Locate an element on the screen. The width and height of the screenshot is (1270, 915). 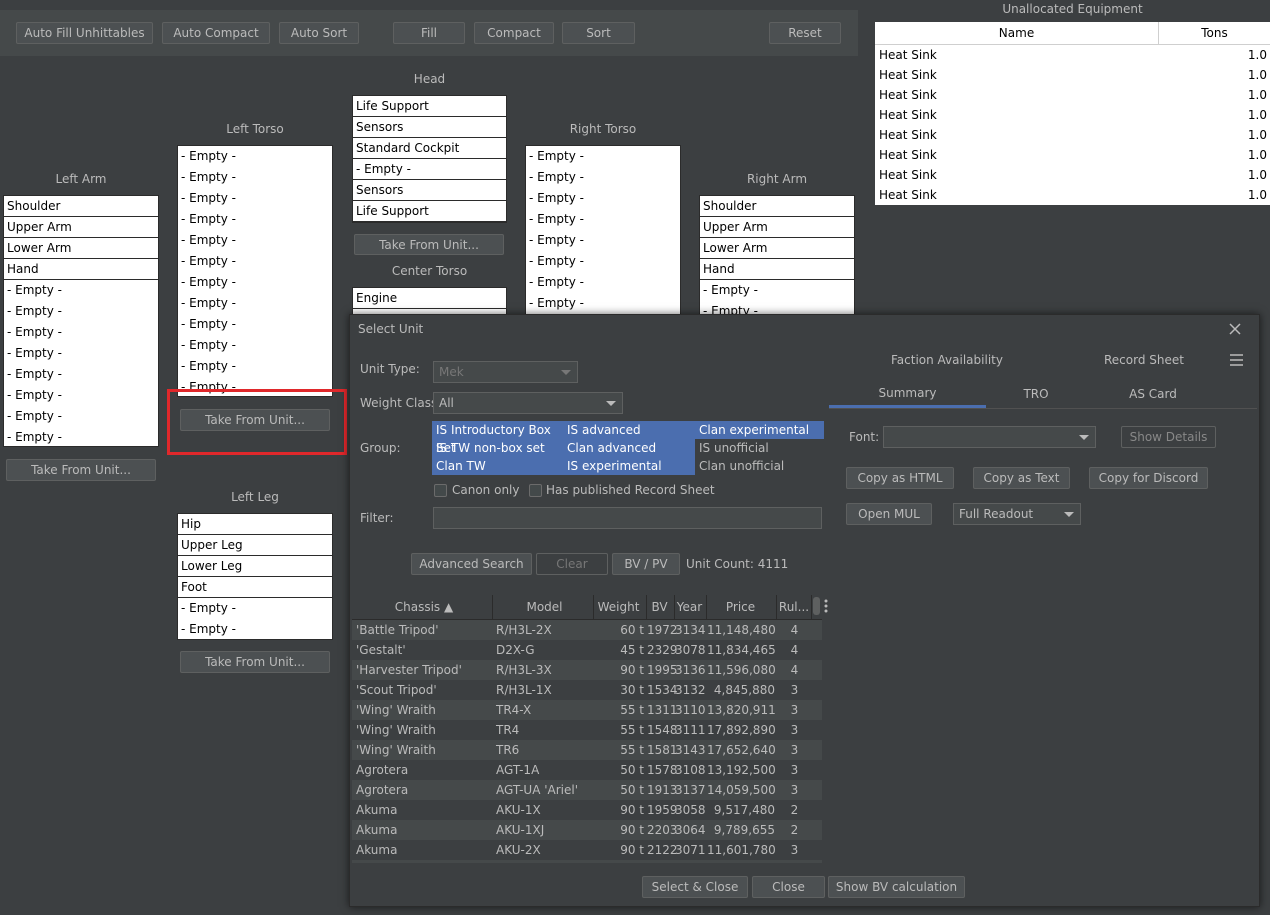
slot-item: Engine is located at coordinates (429, 298).